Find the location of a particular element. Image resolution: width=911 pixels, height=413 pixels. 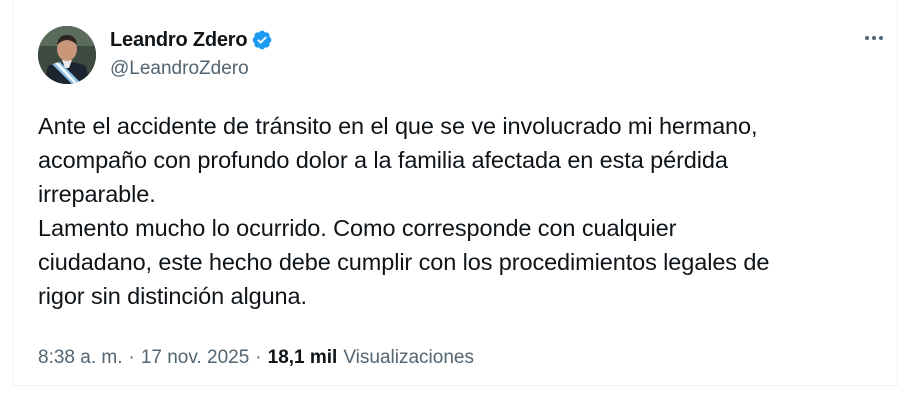

avatar-image is located at coordinates (67, 55).